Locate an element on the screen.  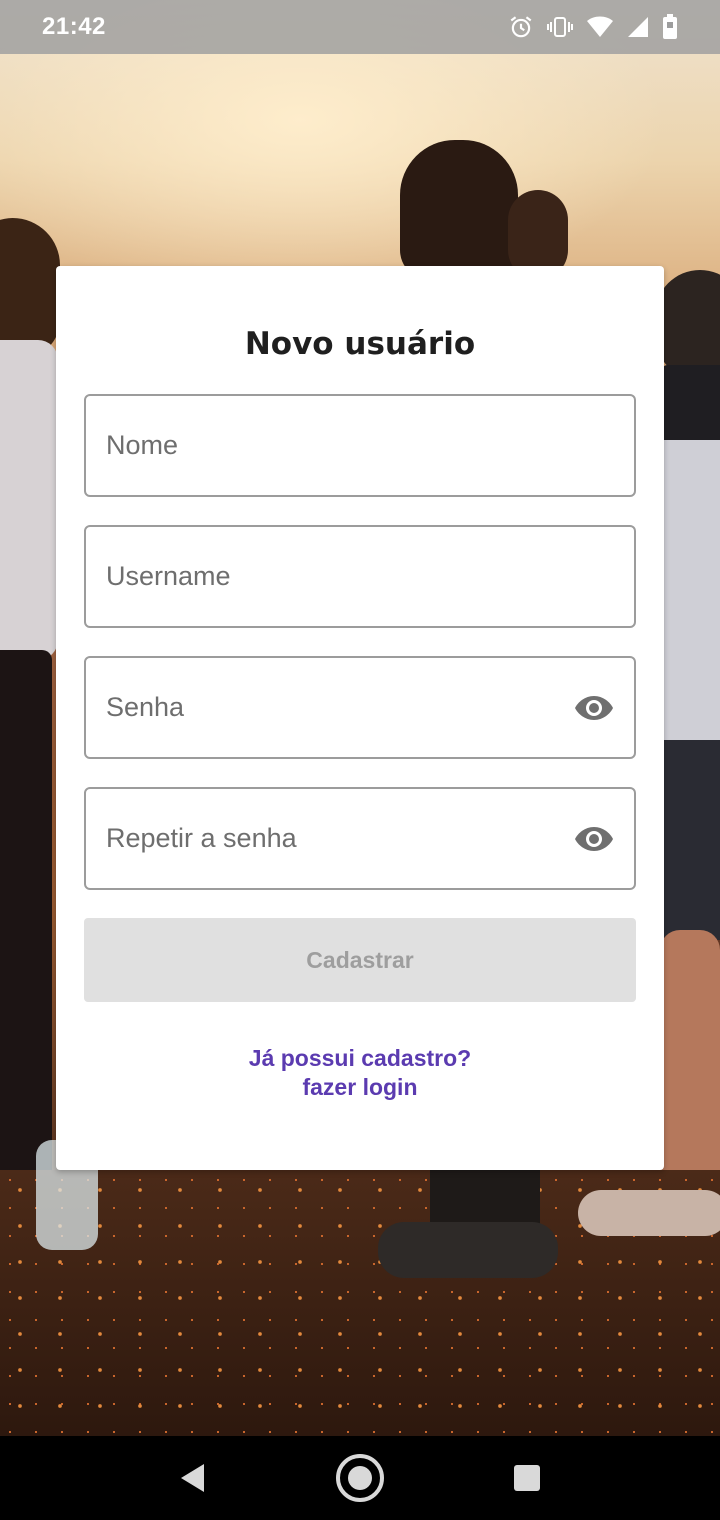
login-prompt: Já possui cadastro? is located at coordinates (360, 1058).